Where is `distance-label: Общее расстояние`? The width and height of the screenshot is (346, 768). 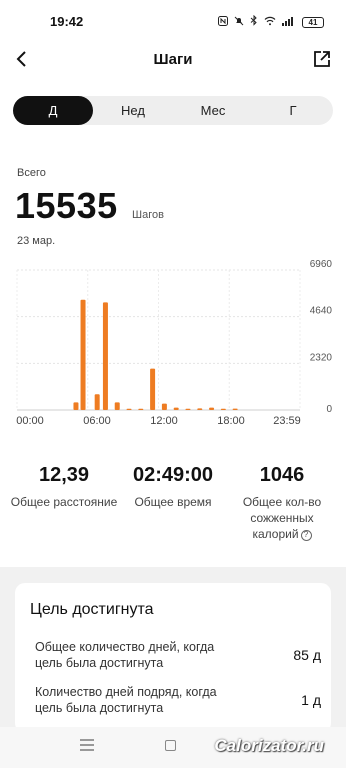
distance-label: Общее расстояние is located at coordinates (64, 502).